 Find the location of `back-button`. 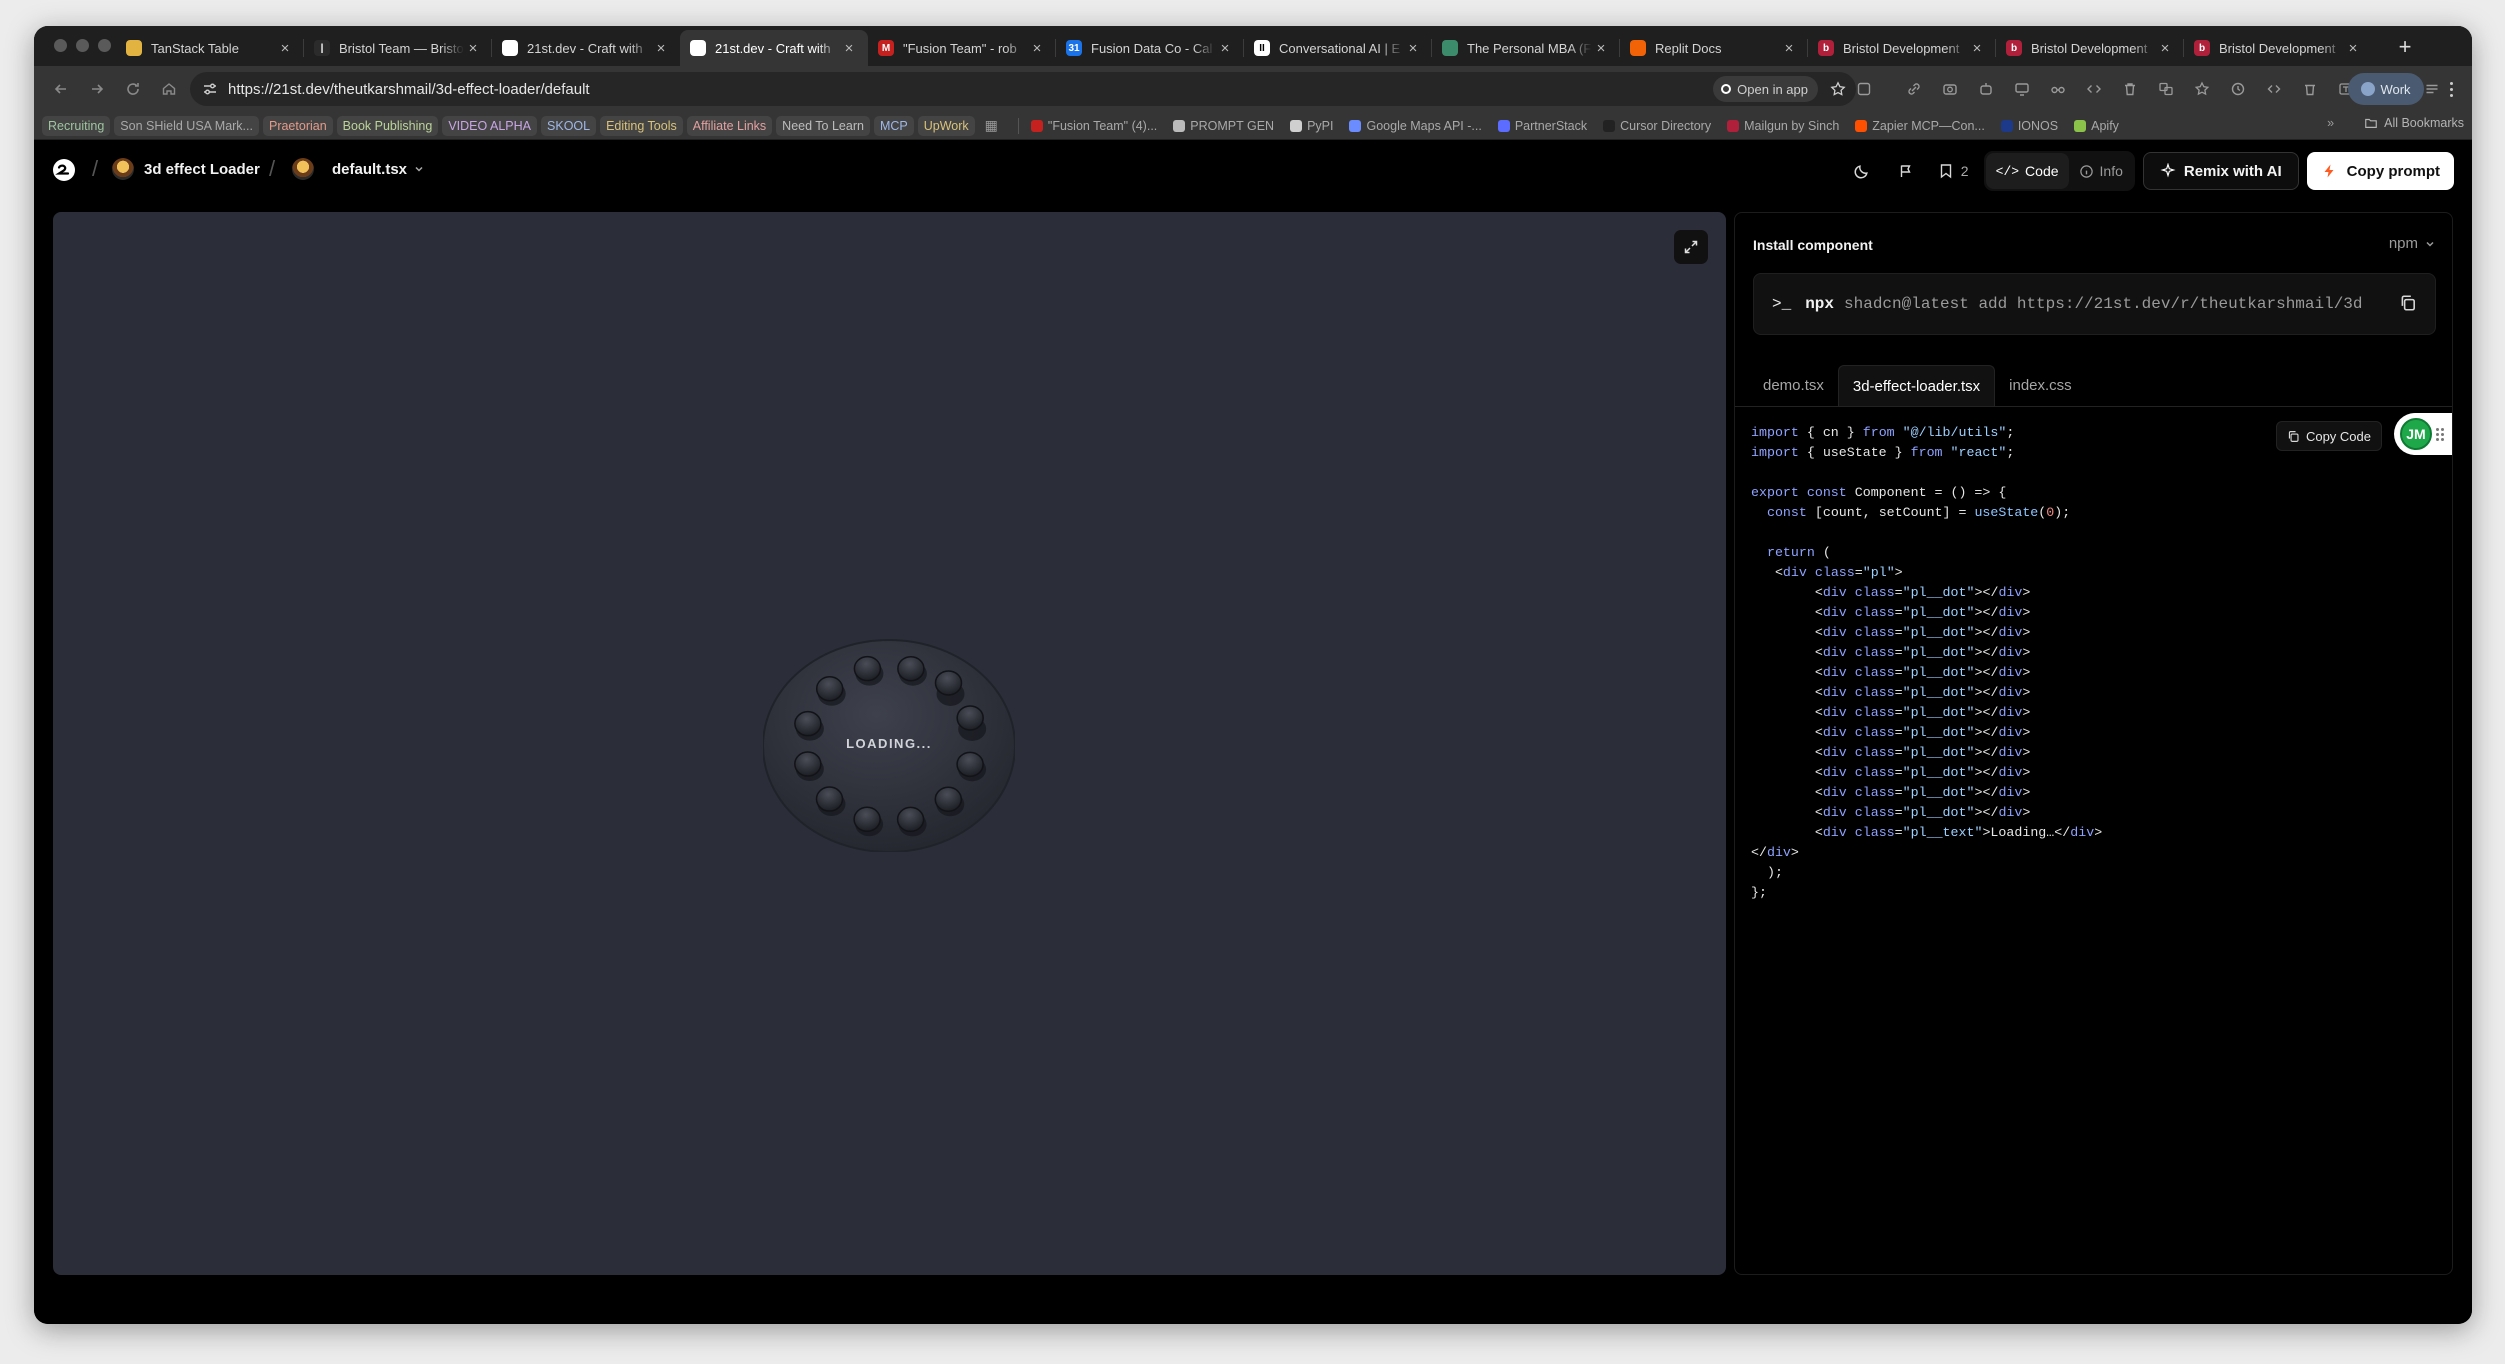

back-button is located at coordinates (61, 89).